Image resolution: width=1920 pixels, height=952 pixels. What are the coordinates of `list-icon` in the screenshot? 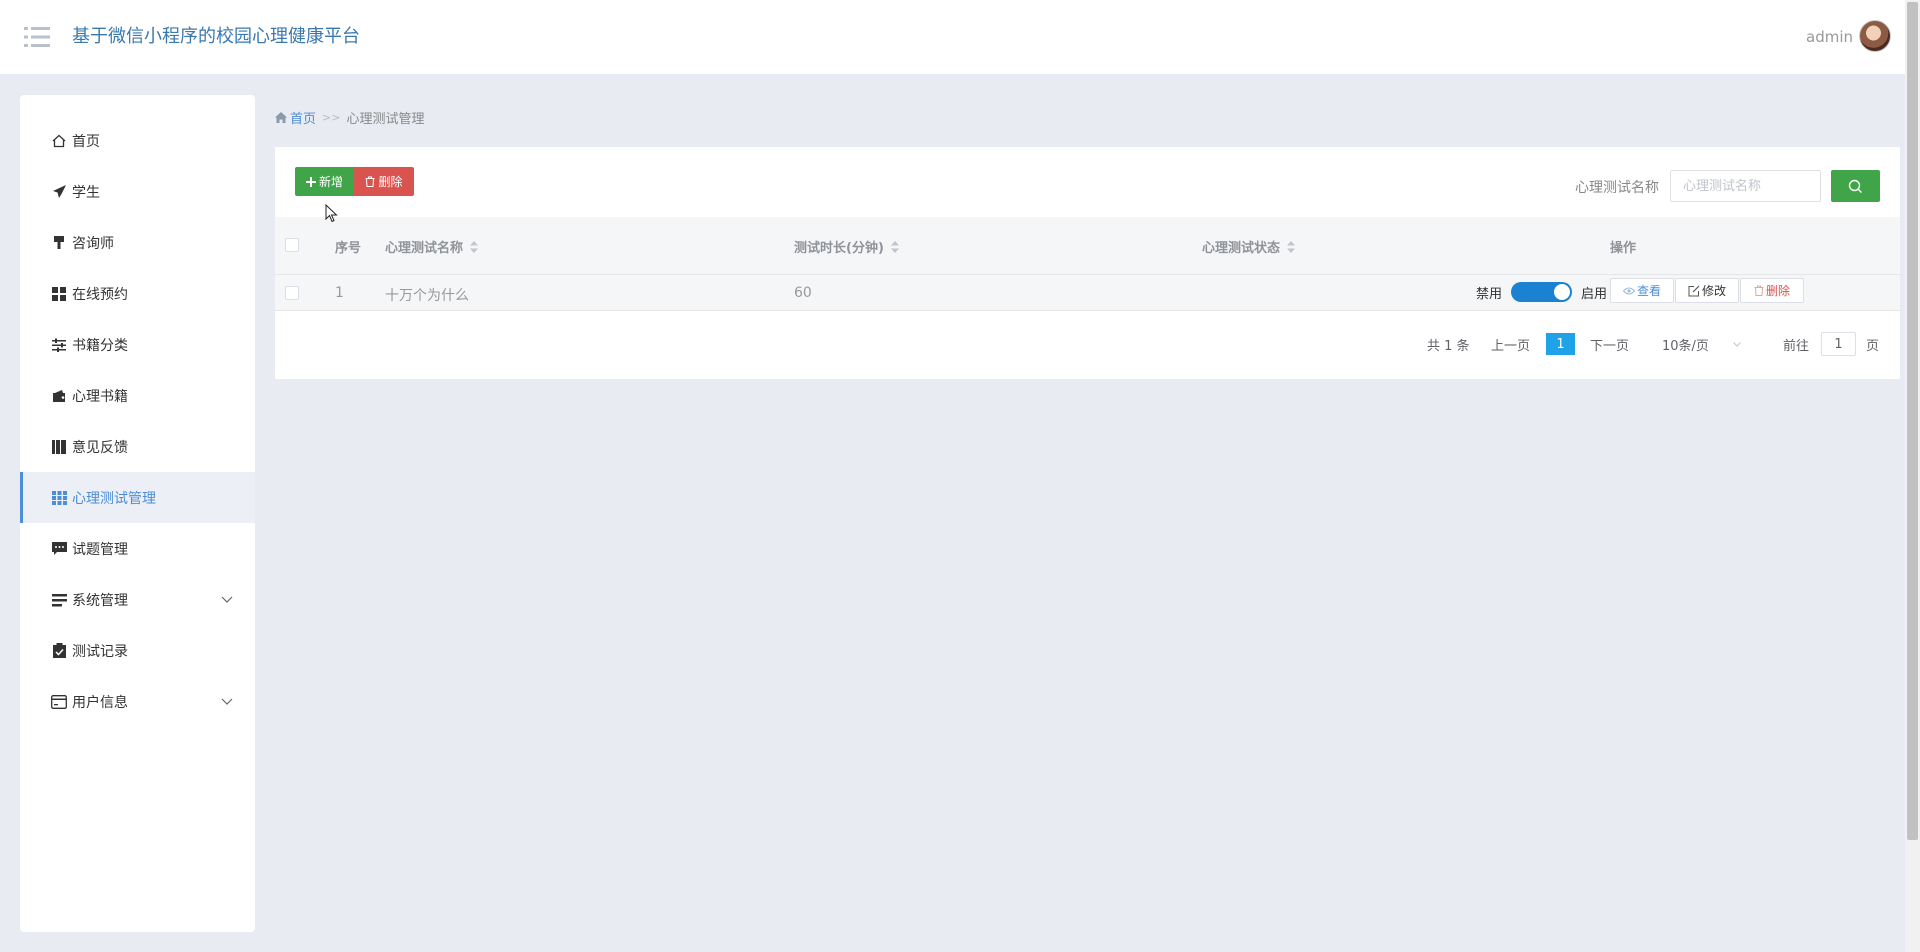 It's located at (59, 600).